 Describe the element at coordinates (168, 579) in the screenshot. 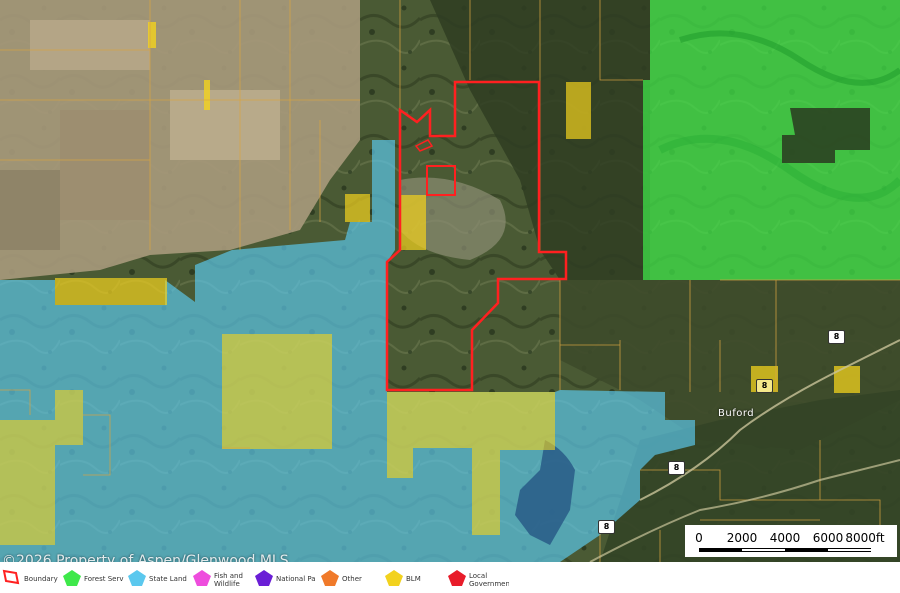

I see `legend-label: State Land` at that location.